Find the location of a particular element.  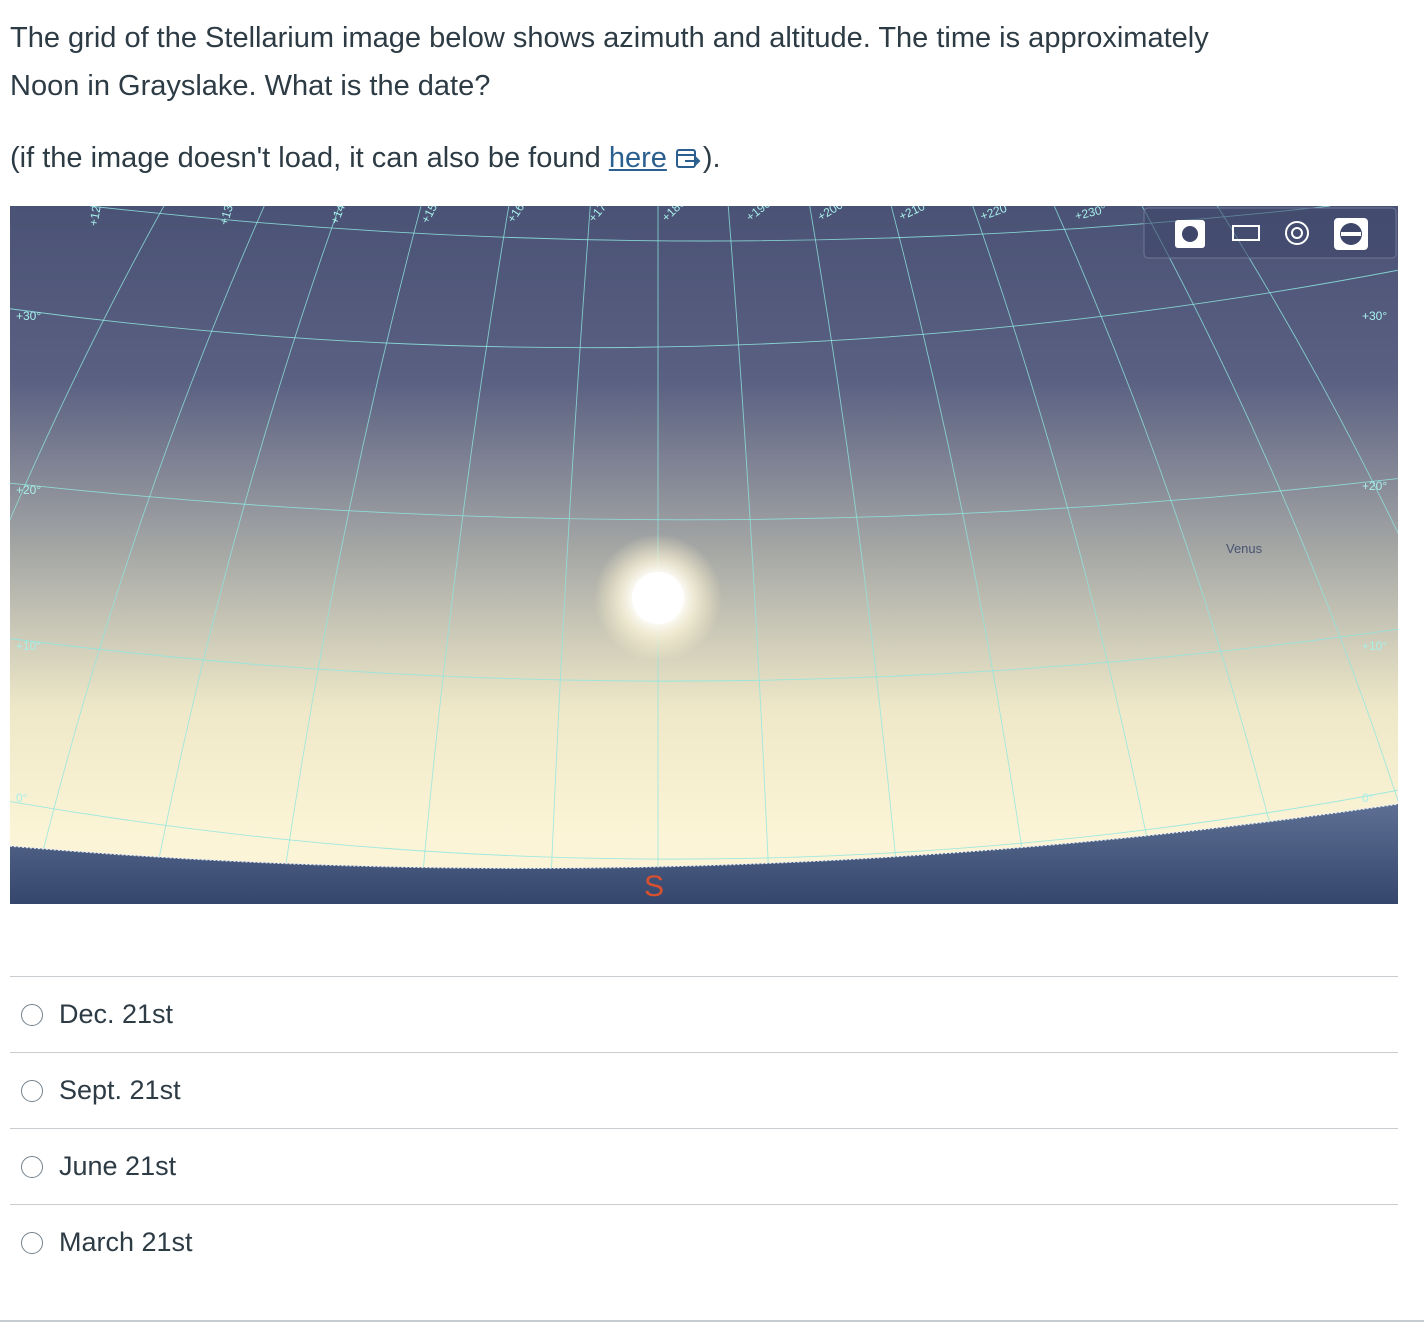

altitude-label-right: +30° is located at coordinates (1374, 316).